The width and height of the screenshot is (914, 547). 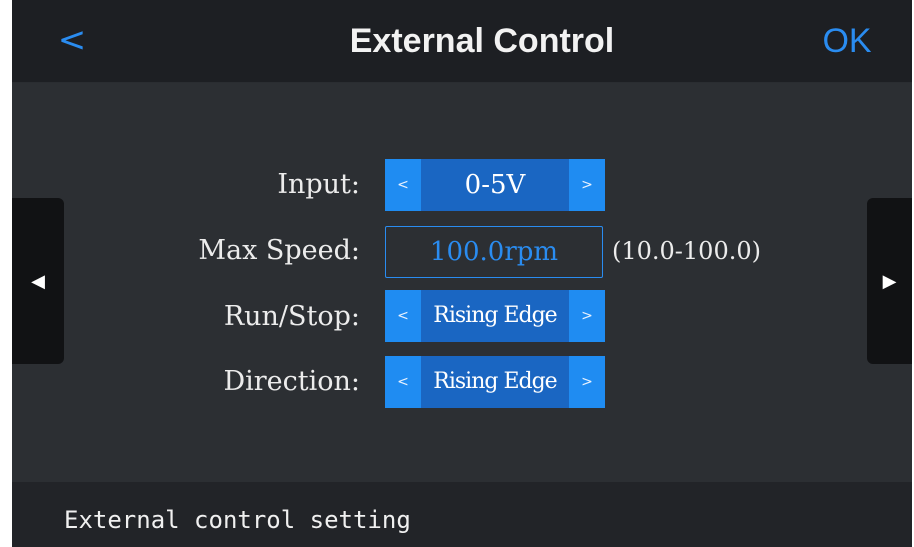 I want to click on direction-value: Rising Edge, so click(x=495, y=382).